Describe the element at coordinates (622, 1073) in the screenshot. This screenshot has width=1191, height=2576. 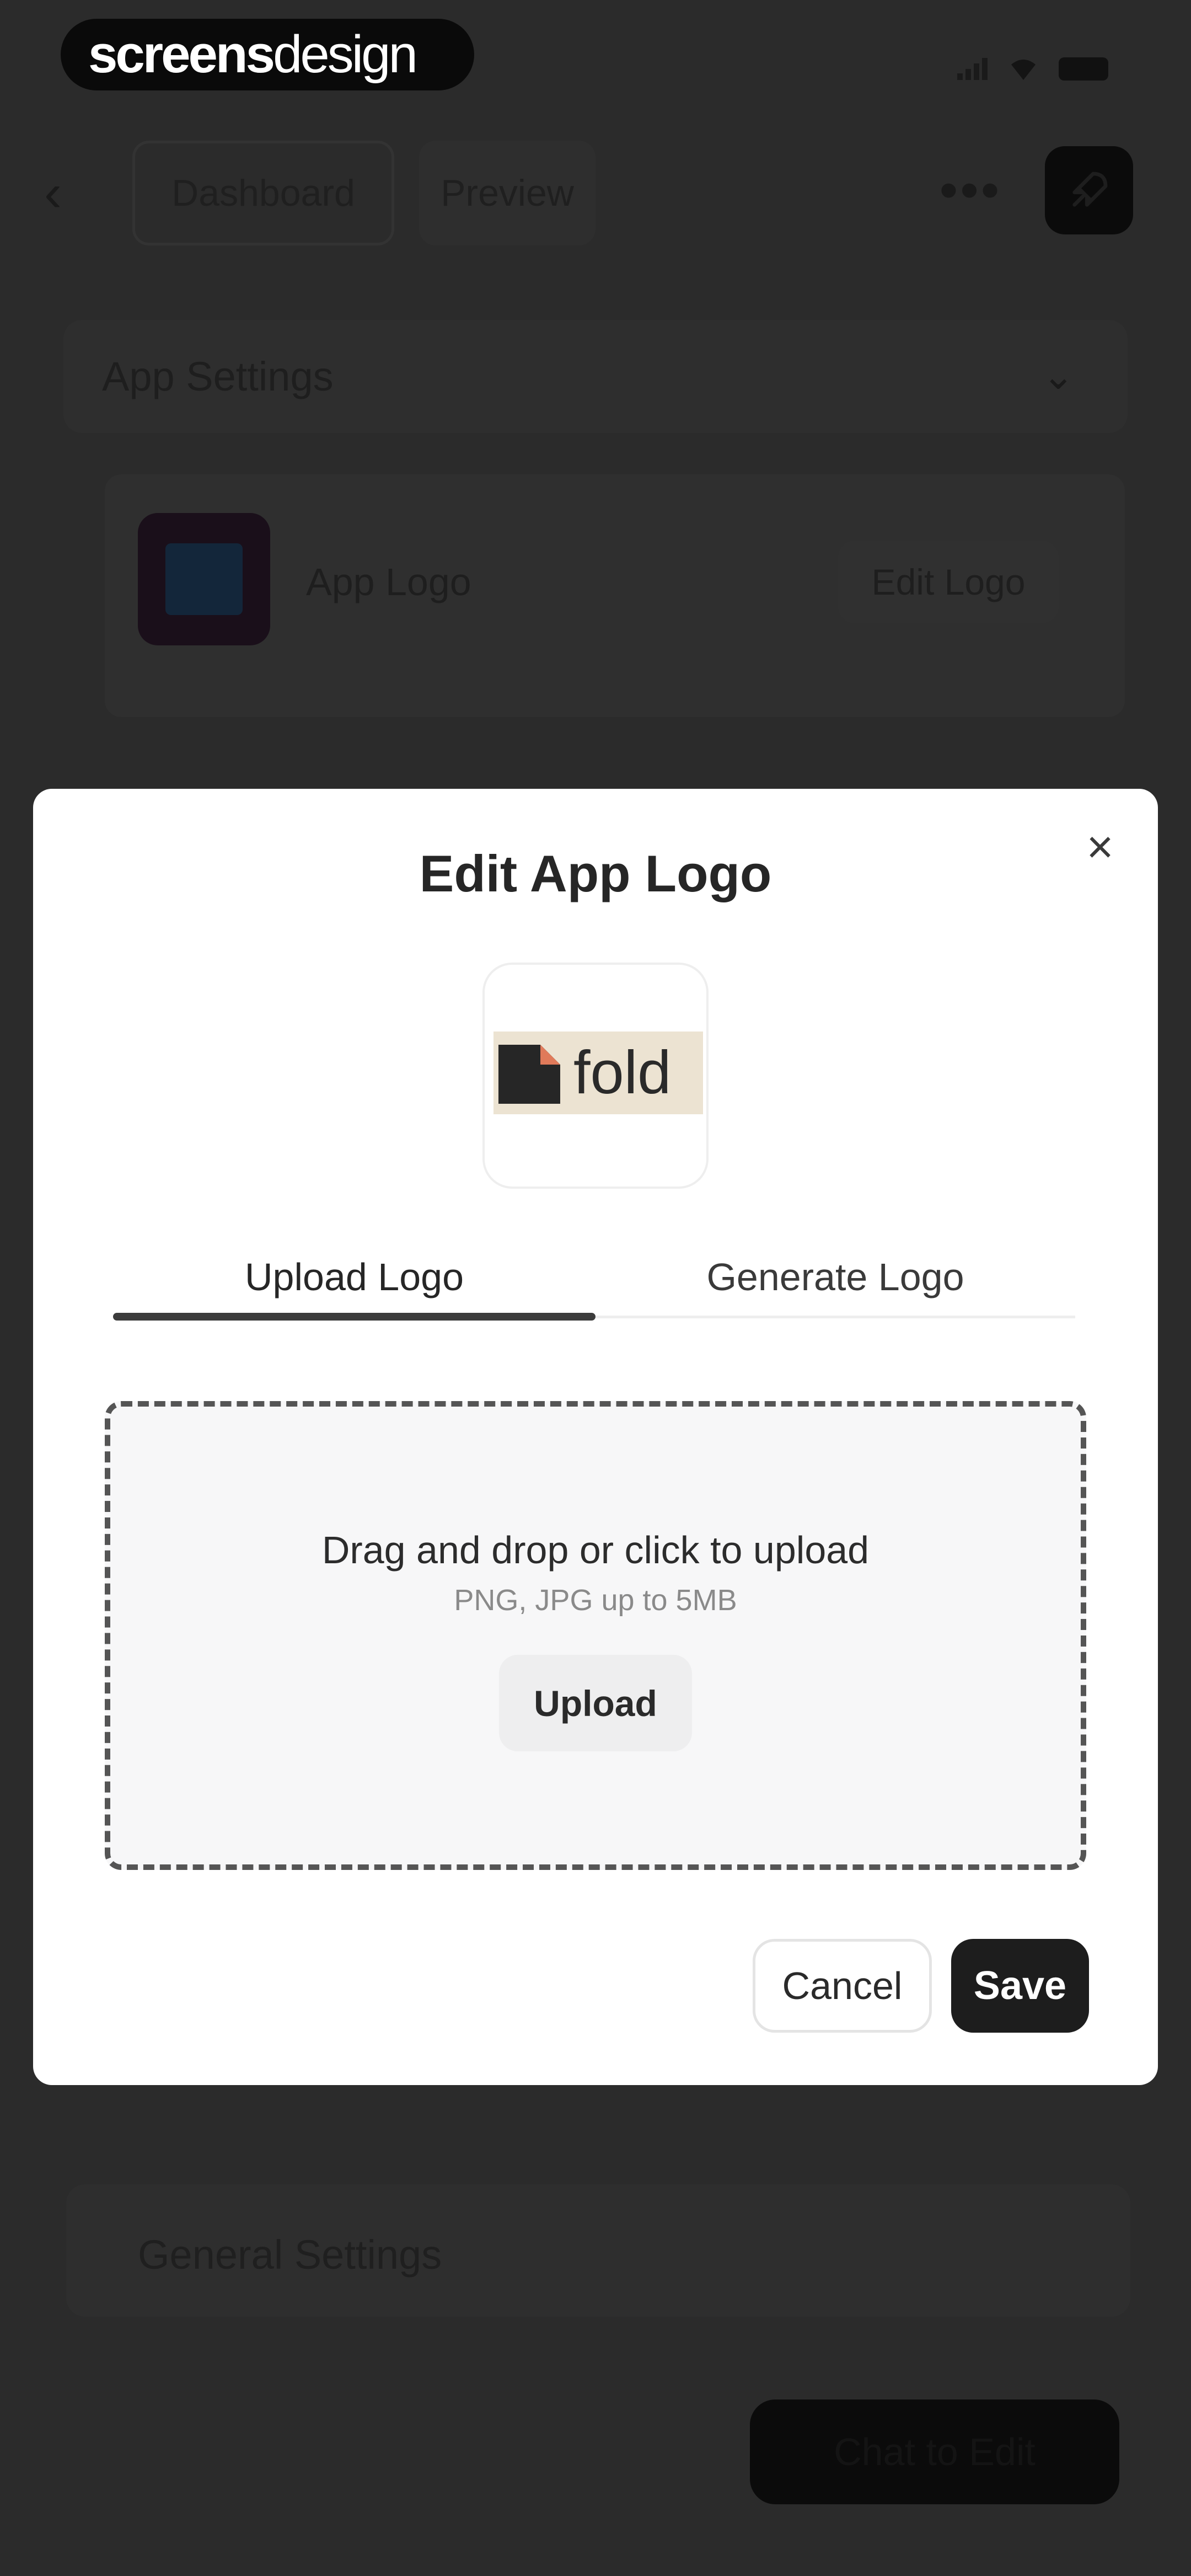
I see `logo-preview-text: fold` at that location.